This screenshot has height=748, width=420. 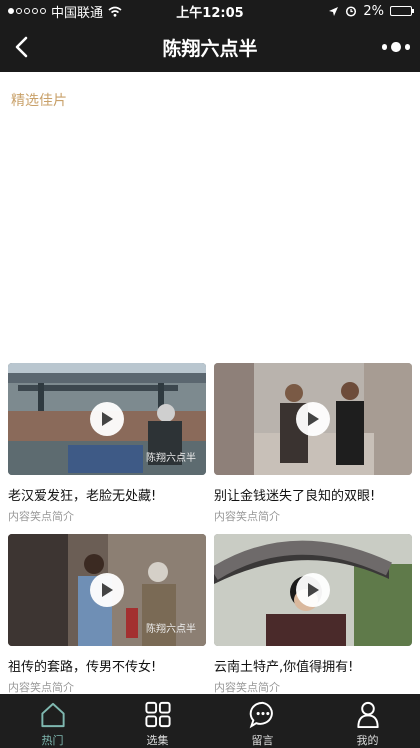 I want to click on battery-icon, so click(x=402, y=11).